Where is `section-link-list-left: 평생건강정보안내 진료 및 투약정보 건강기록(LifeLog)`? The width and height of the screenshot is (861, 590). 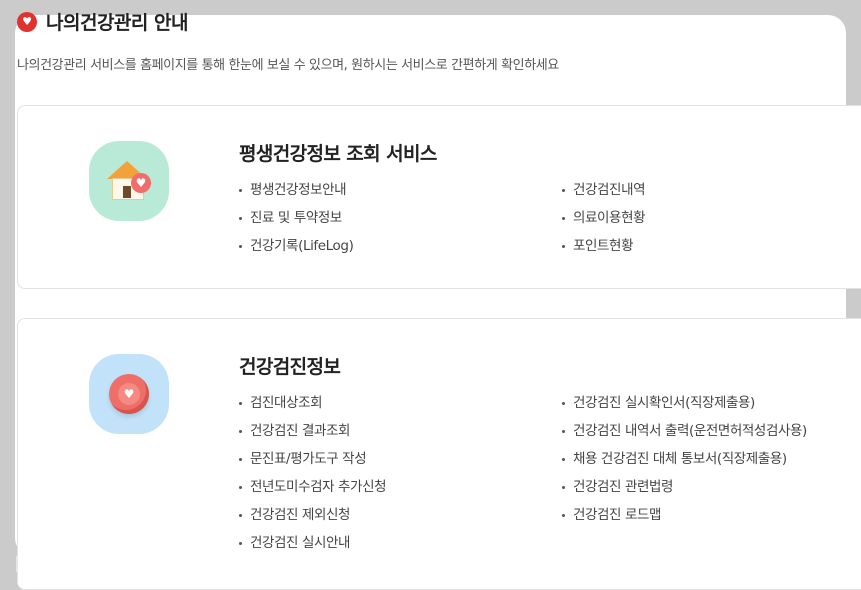 section-link-list-left: 평생건강정보안내 진료 및 투약정보 건강기록(LifeLog) is located at coordinates (296, 219).